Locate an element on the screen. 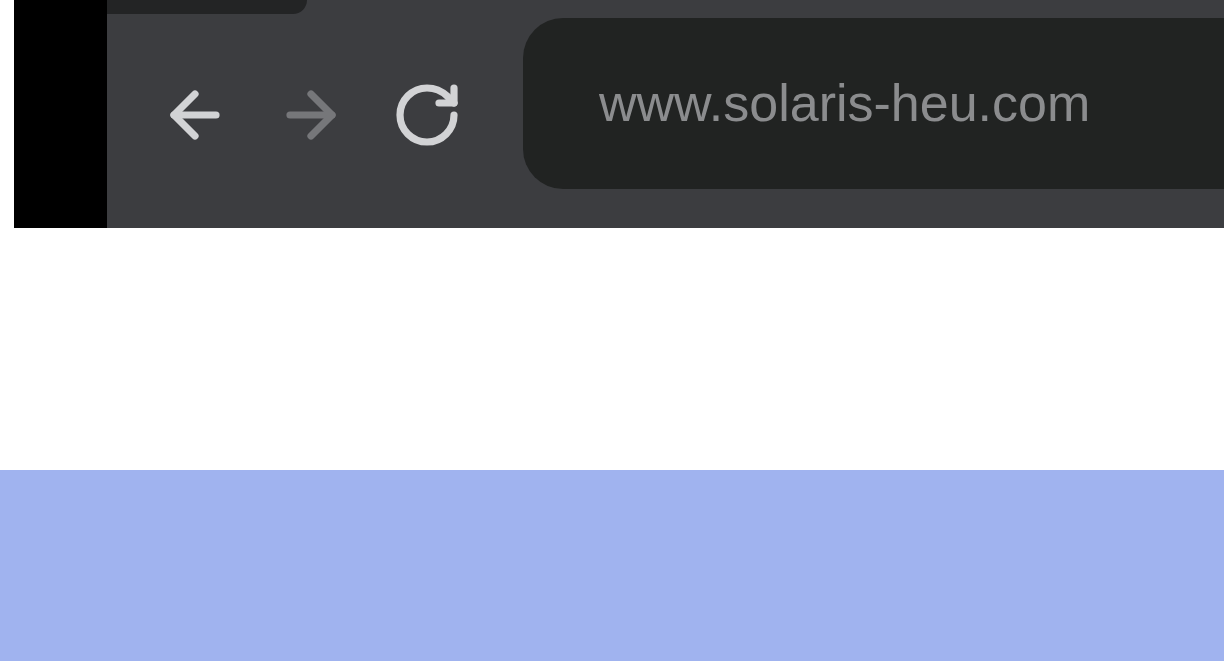 This screenshot has width=1224, height=661. address-text: www.solaris-heu.com is located at coordinates (845, 103).